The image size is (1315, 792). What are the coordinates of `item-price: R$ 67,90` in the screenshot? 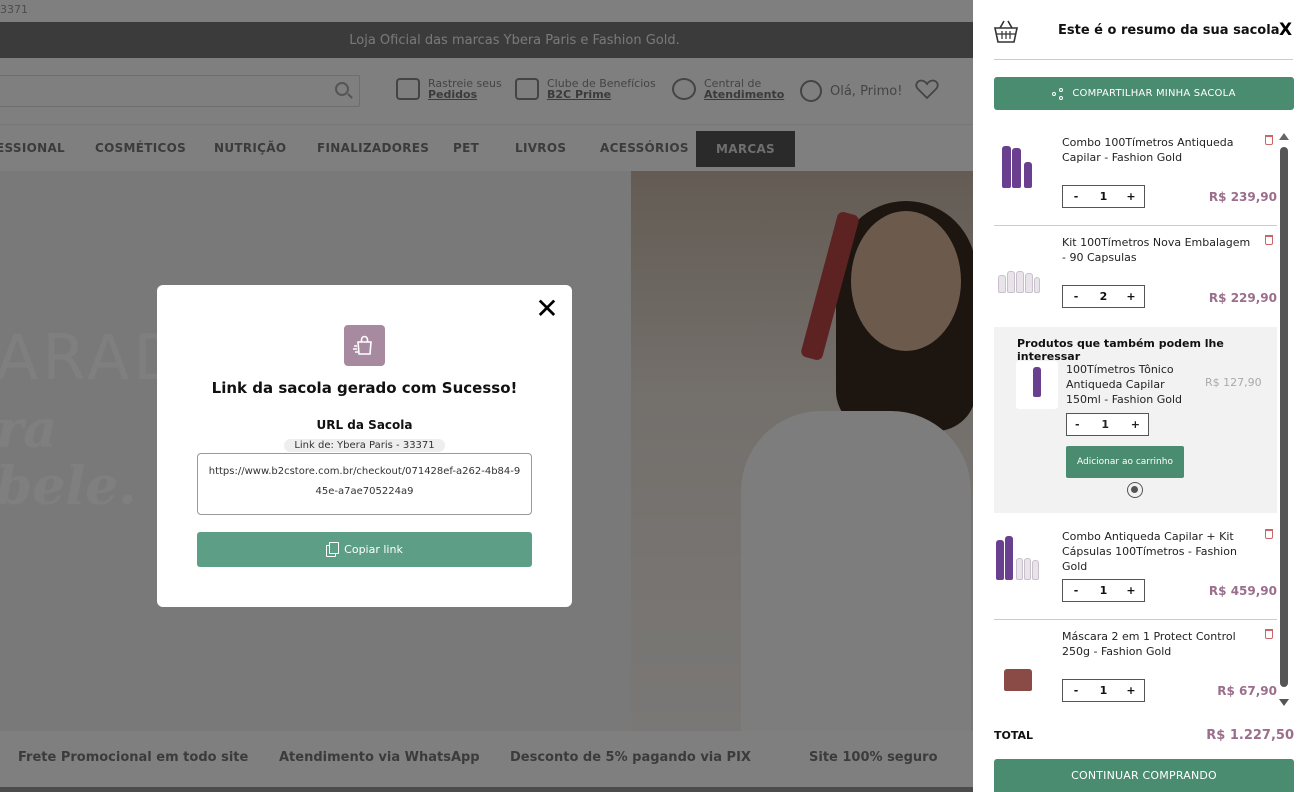 It's located at (1247, 691).